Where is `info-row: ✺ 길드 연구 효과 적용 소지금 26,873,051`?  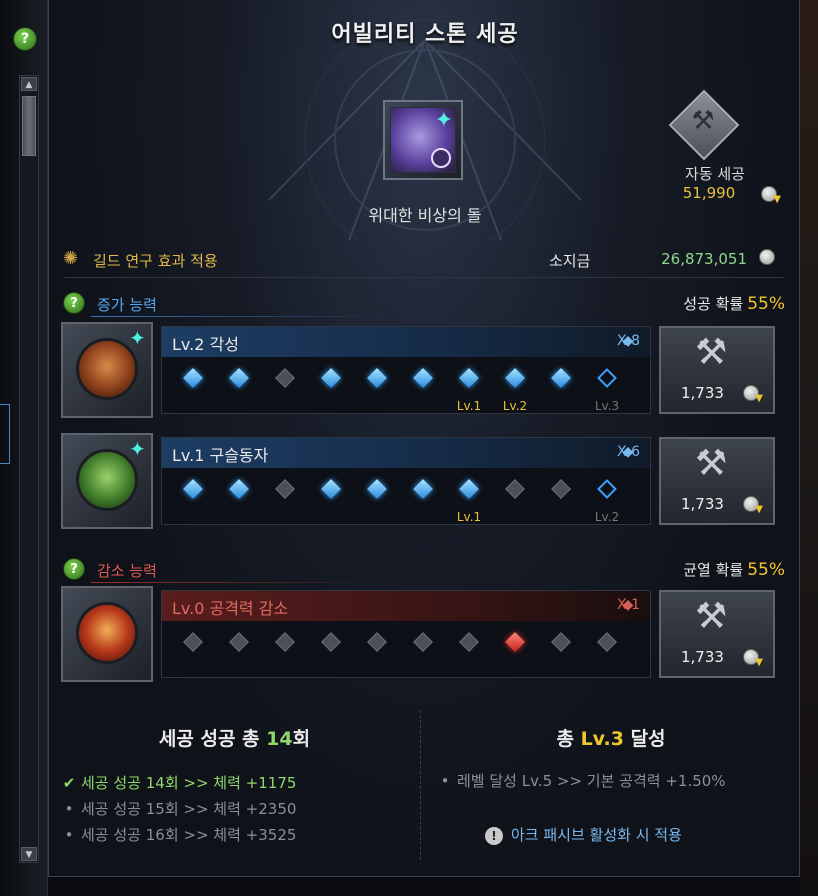
info-row: ✺ 길드 연구 효과 적용 소지금 26,873,051 is located at coordinates (424, 259).